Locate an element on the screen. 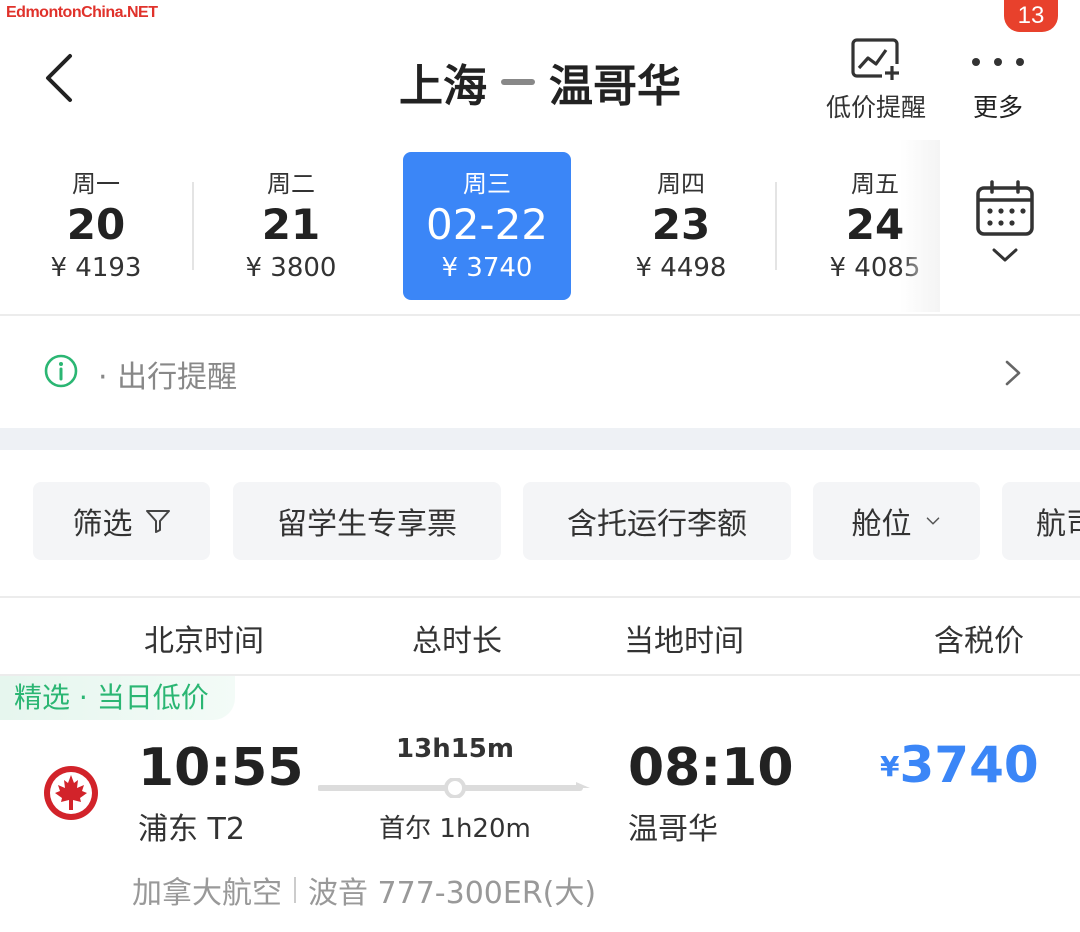 This screenshot has height=932, width=1080. date-item-tue: 周二 21 ¥ 3800 is located at coordinates (291, 226).